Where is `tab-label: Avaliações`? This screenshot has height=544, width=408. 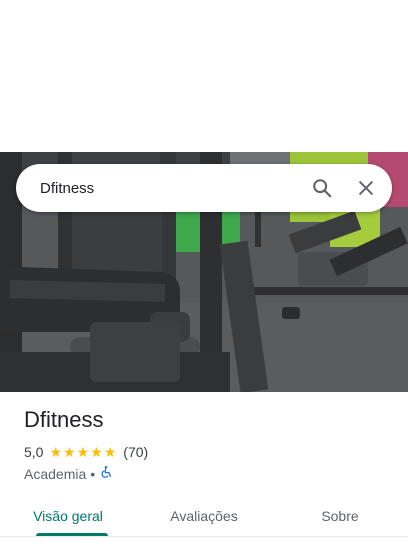 tab-label: Avaliações is located at coordinates (204, 516).